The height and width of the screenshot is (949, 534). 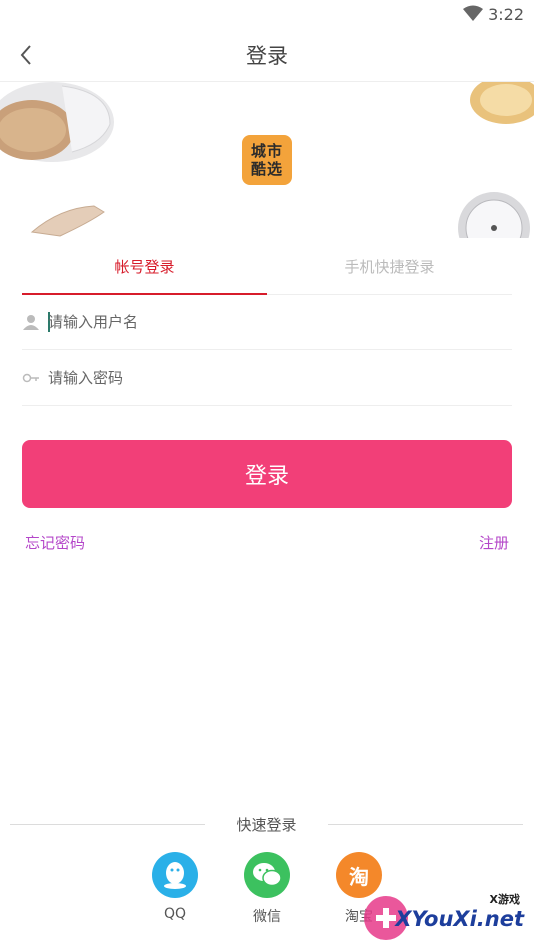 What do you see at coordinates (31, 322) in the screenshot?
I see `user-icon` at bounding box center [31, 322].